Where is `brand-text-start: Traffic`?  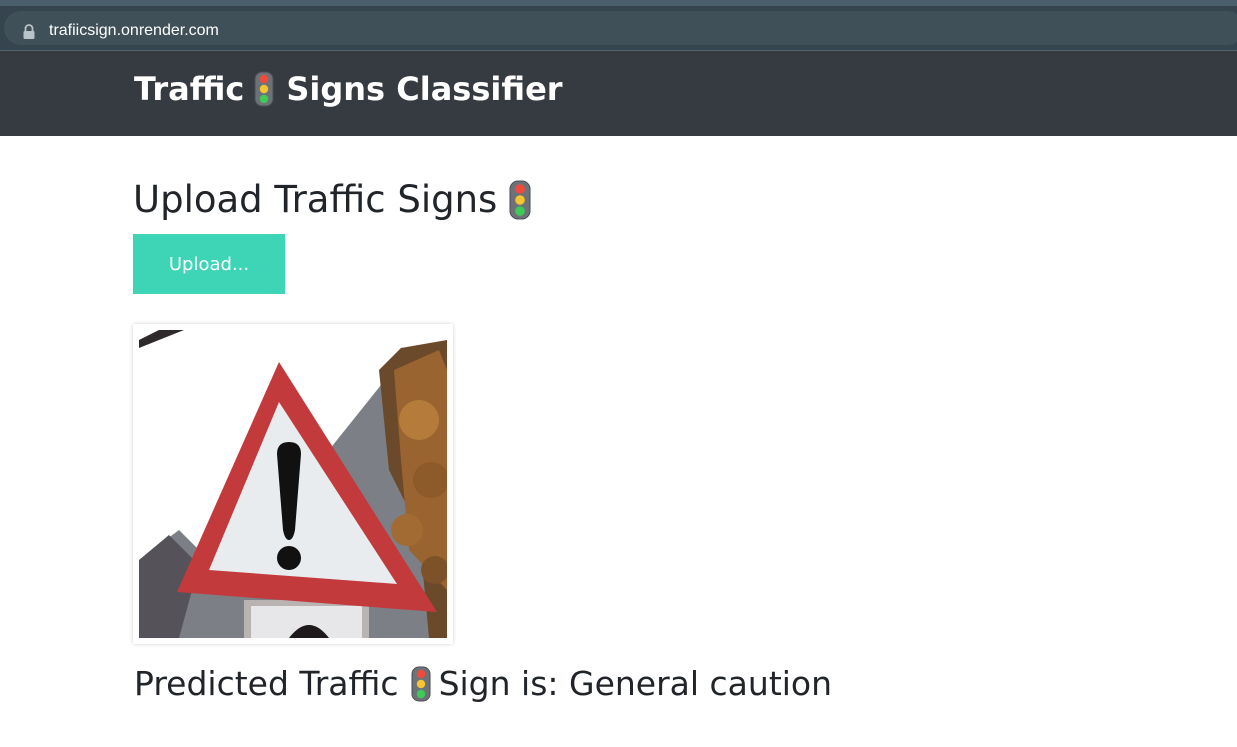 brand-text-start: Traffic is located at coordinates (189, 89).